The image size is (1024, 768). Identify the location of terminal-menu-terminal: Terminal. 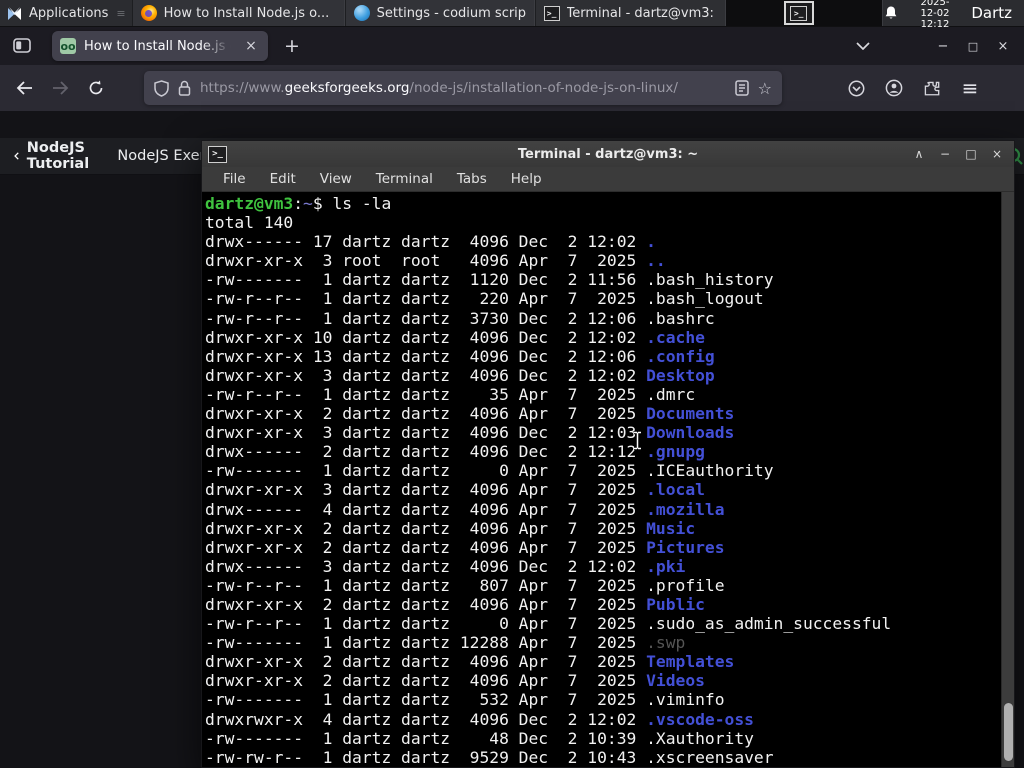
(404, 179).